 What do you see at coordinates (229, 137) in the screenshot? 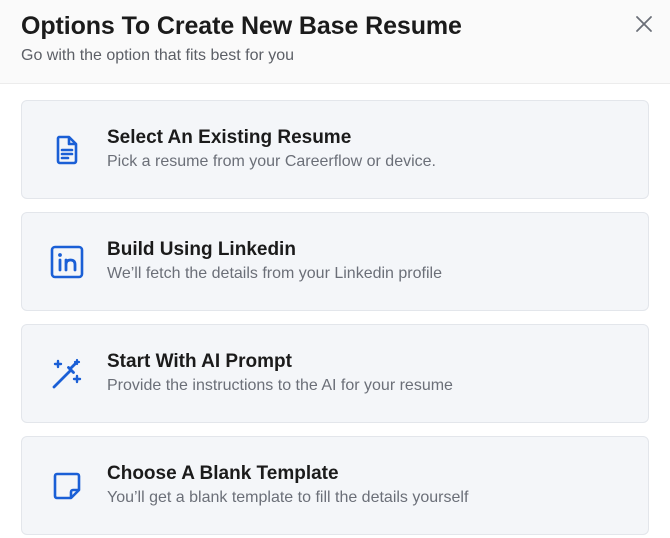
I see `option-title: Select An Existing Resume` at bounding box center [229, 137].